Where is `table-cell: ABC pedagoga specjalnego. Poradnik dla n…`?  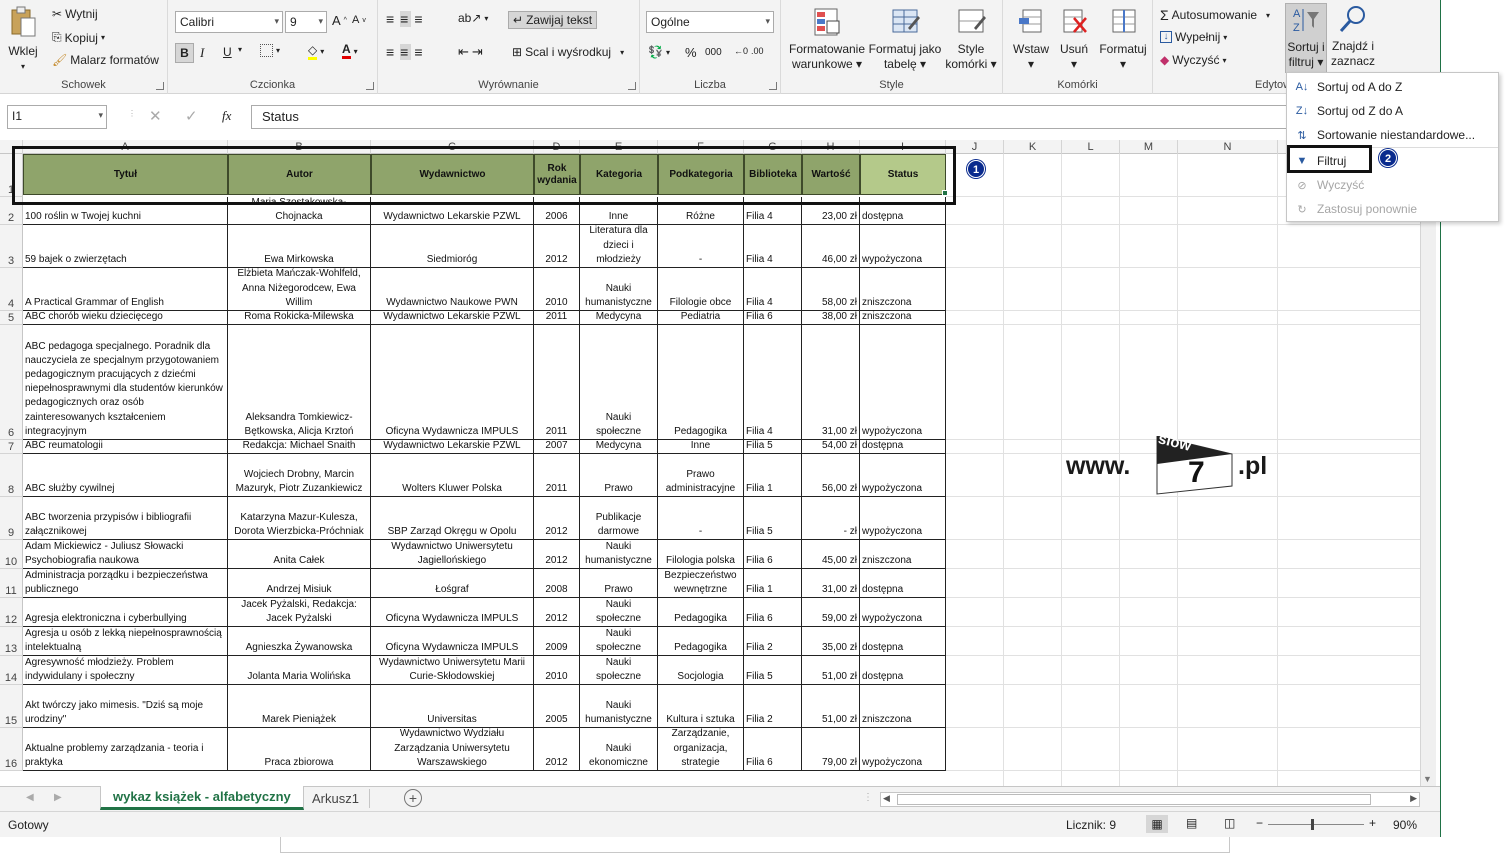 table-cell: ABC pedagoga specjalnego. Poradnik dla n… is located at coordinates (125, 382).